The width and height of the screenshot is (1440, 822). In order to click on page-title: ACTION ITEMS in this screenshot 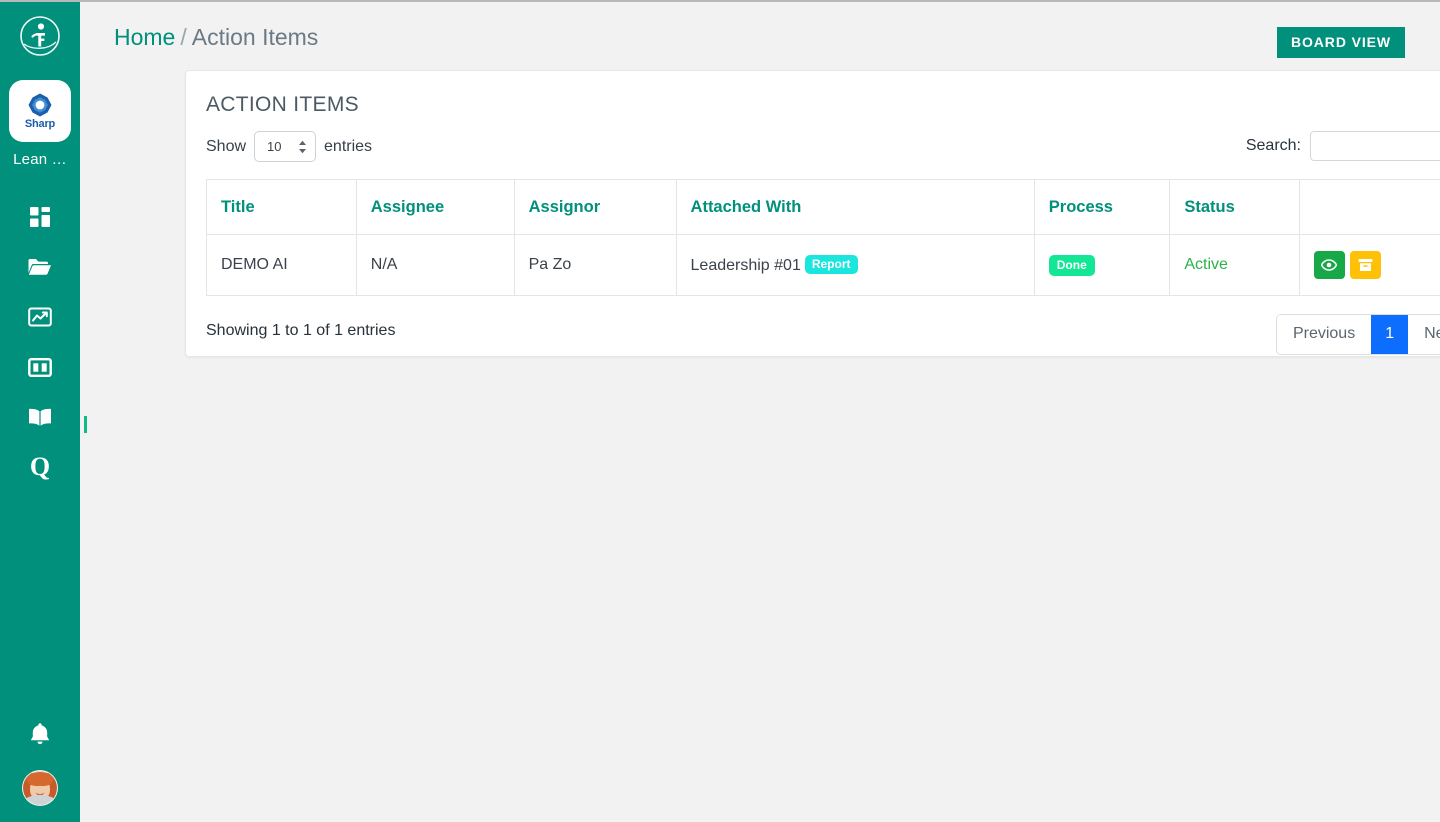, I will do `click(282, 104)`.